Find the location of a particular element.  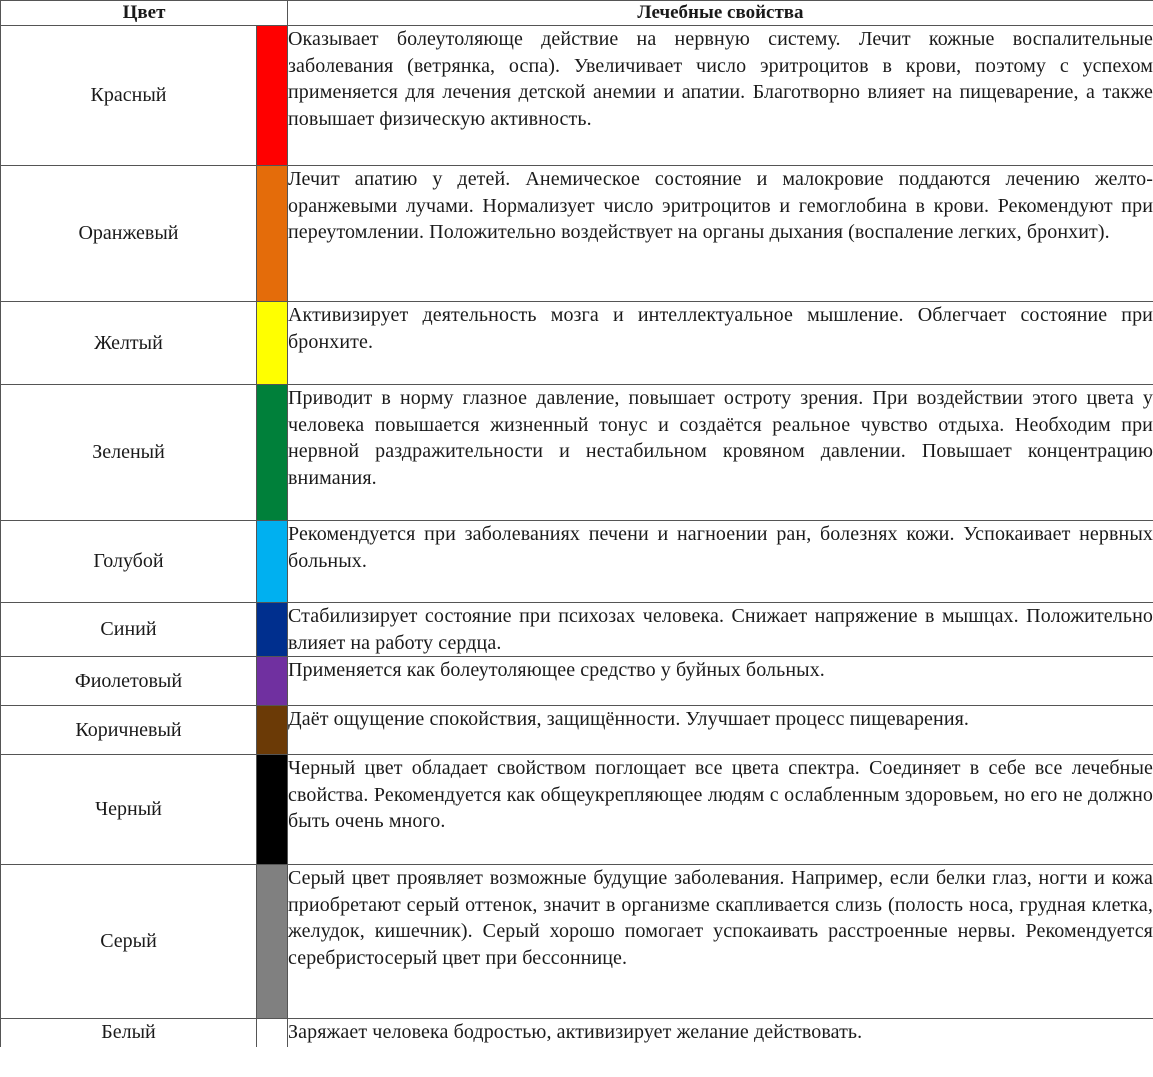

color-name: Красный is located at coordinates (128, 95).